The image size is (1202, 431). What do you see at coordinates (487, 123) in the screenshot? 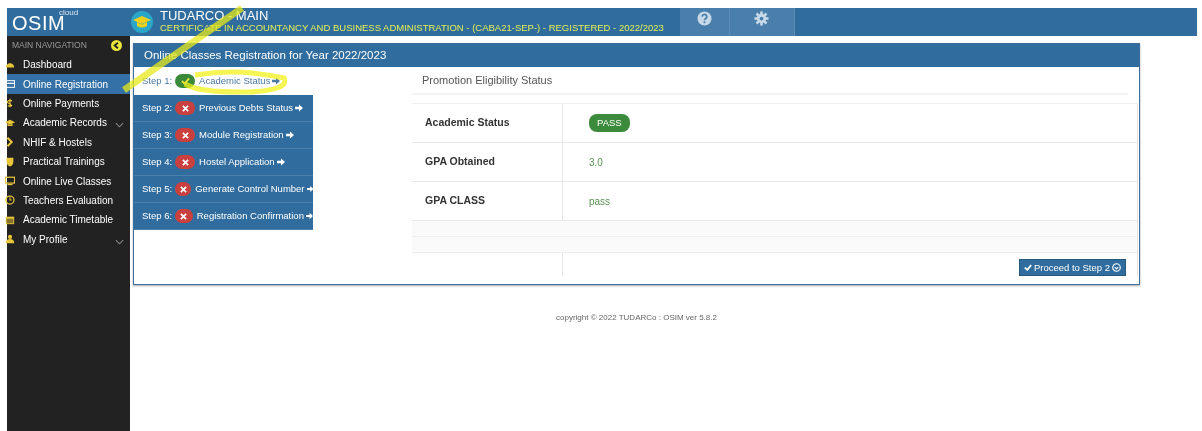
I see `table-cell: Academic Status` at bounding box center [487, 123].